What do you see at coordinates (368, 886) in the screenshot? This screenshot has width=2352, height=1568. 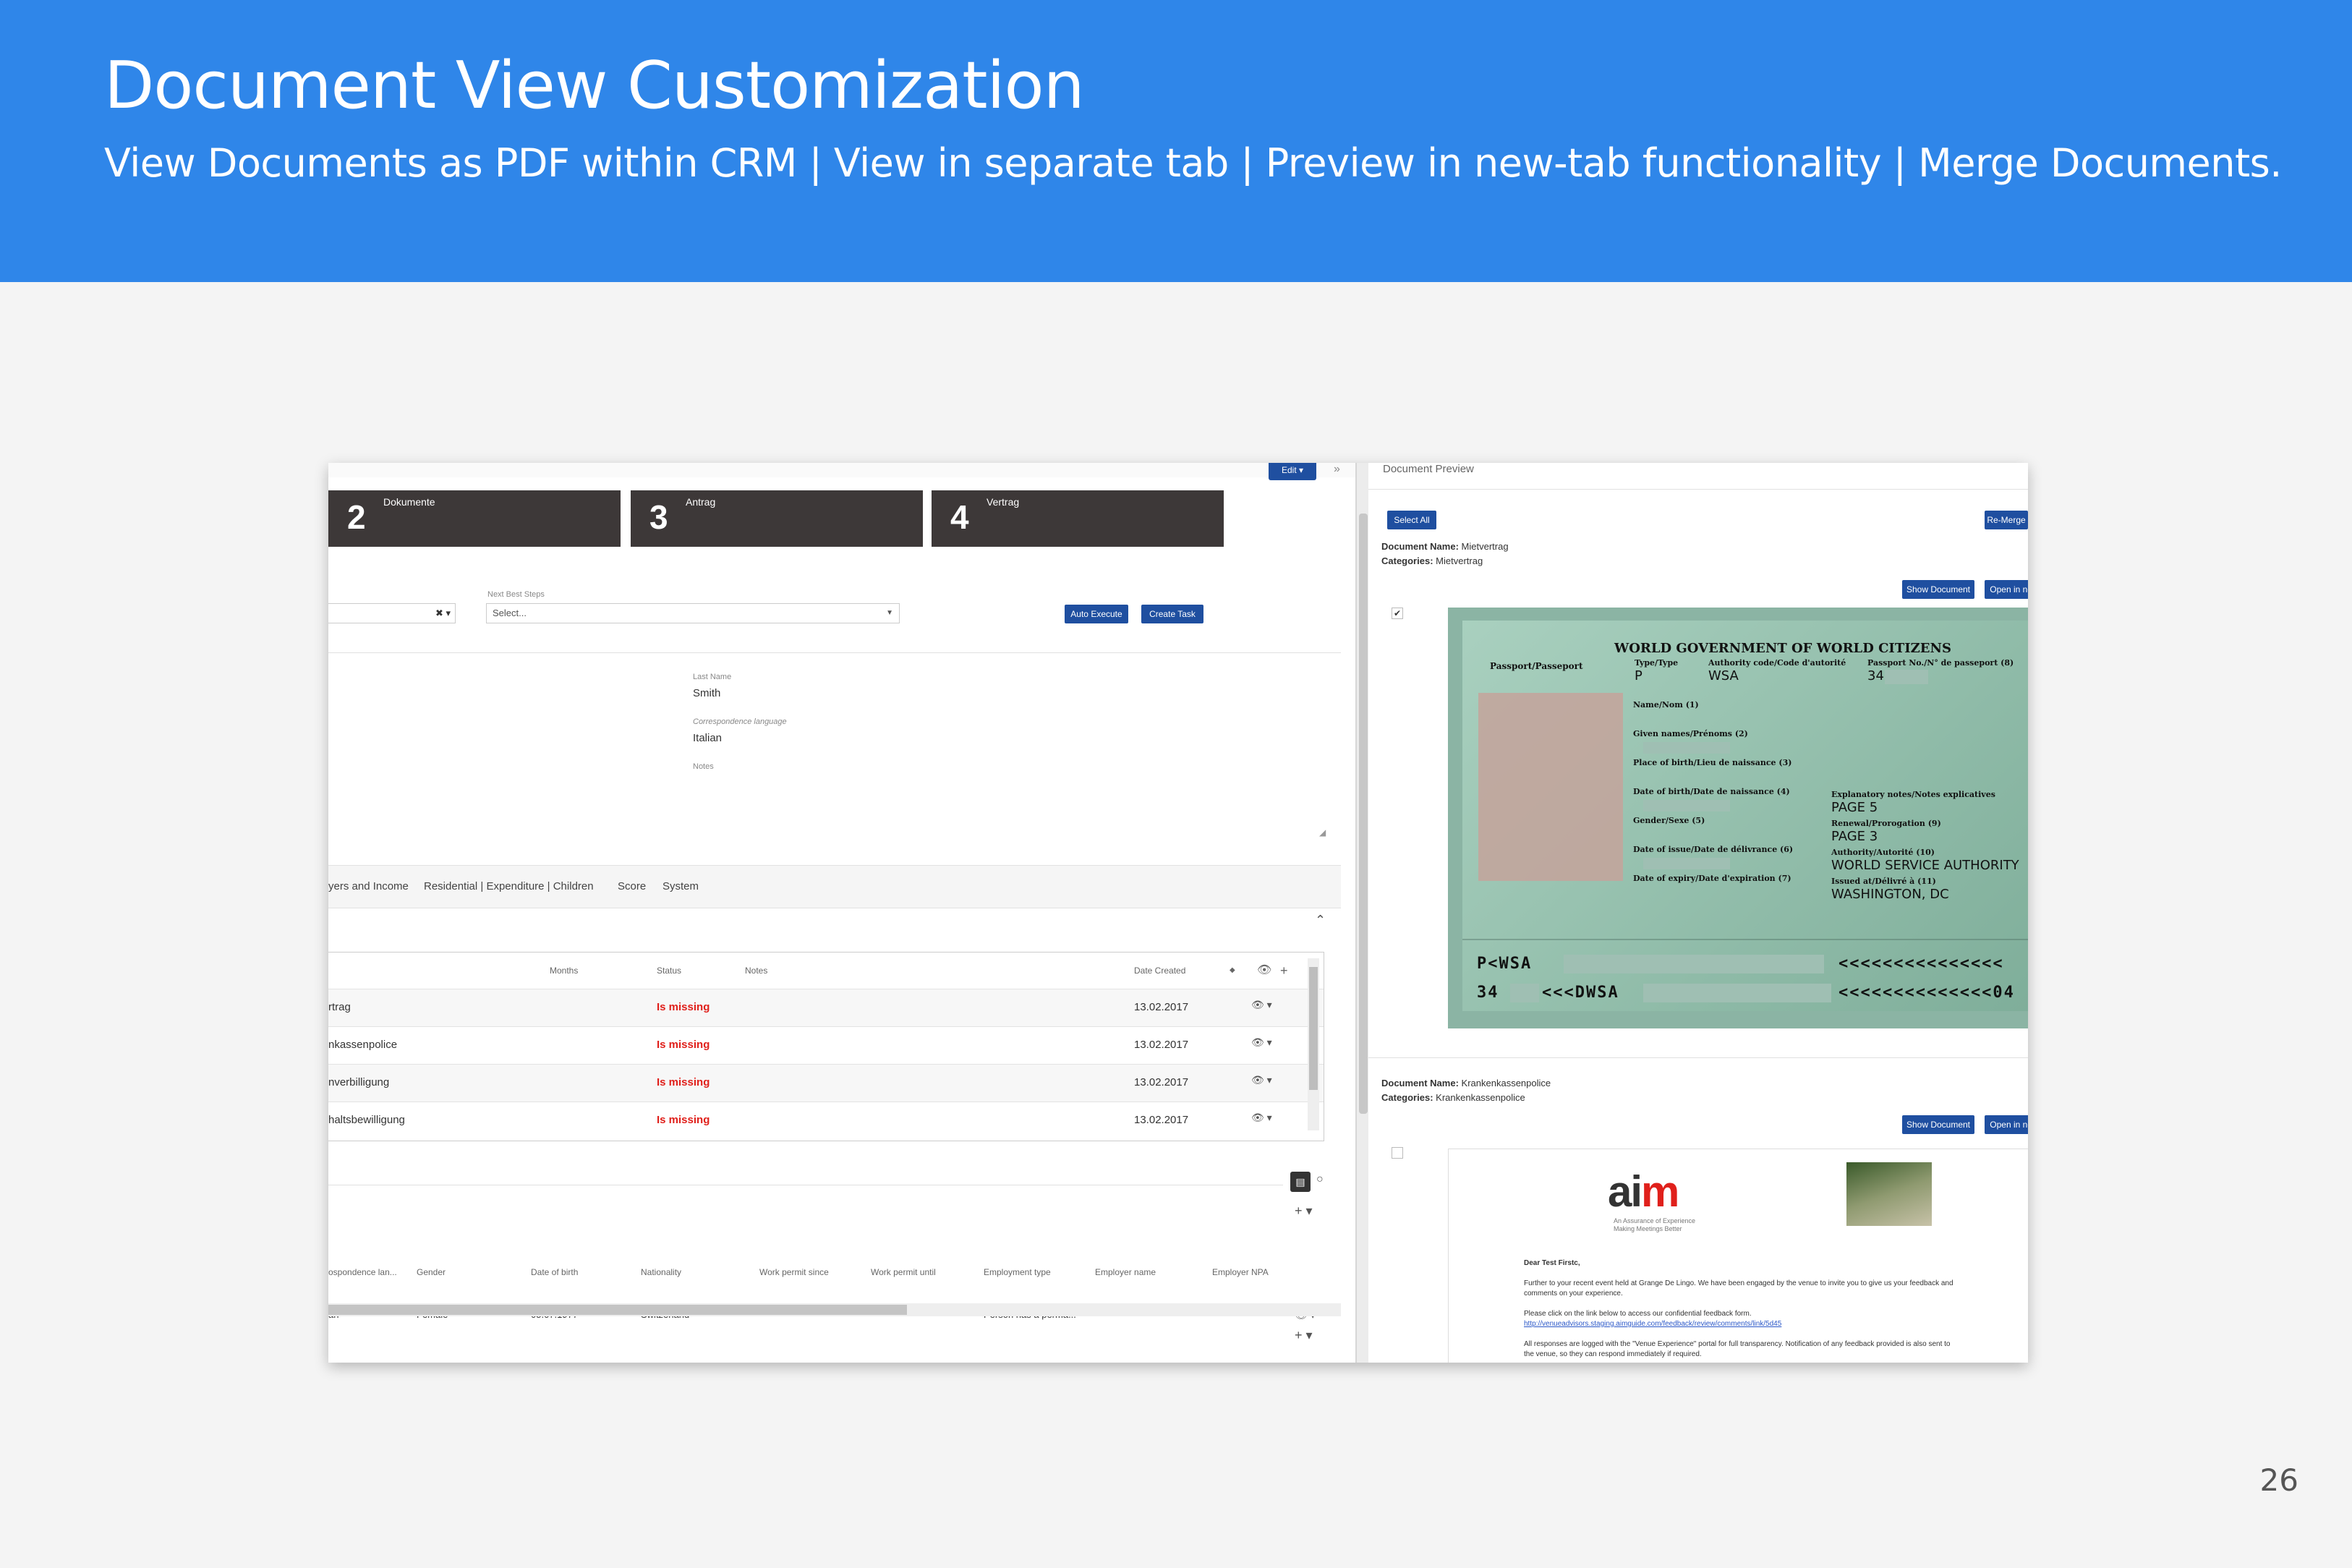 I see `tab-income: yers and Income` at bounding box center [368, 886].